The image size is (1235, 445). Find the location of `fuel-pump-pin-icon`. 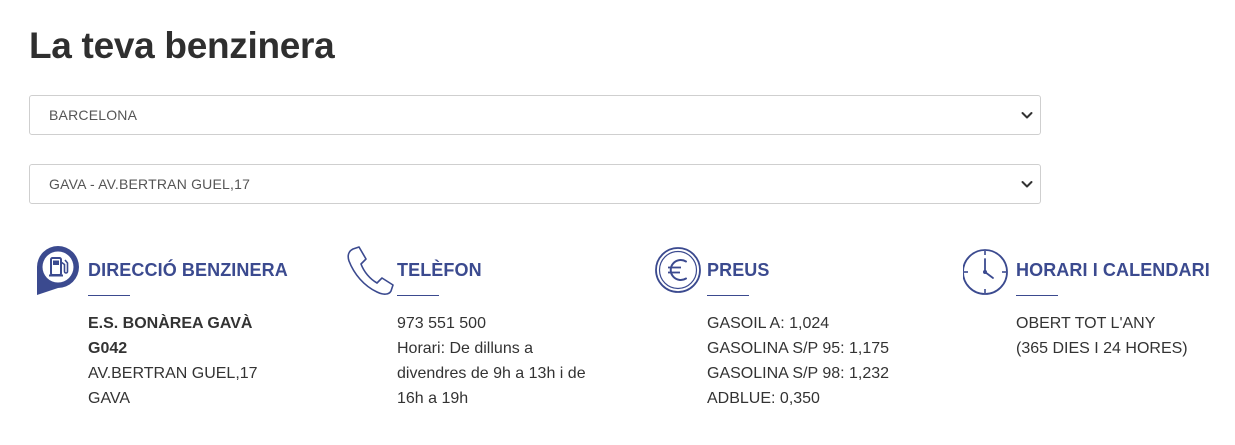

fuel-pump-pin-icon is located at coordinates (58, 270).